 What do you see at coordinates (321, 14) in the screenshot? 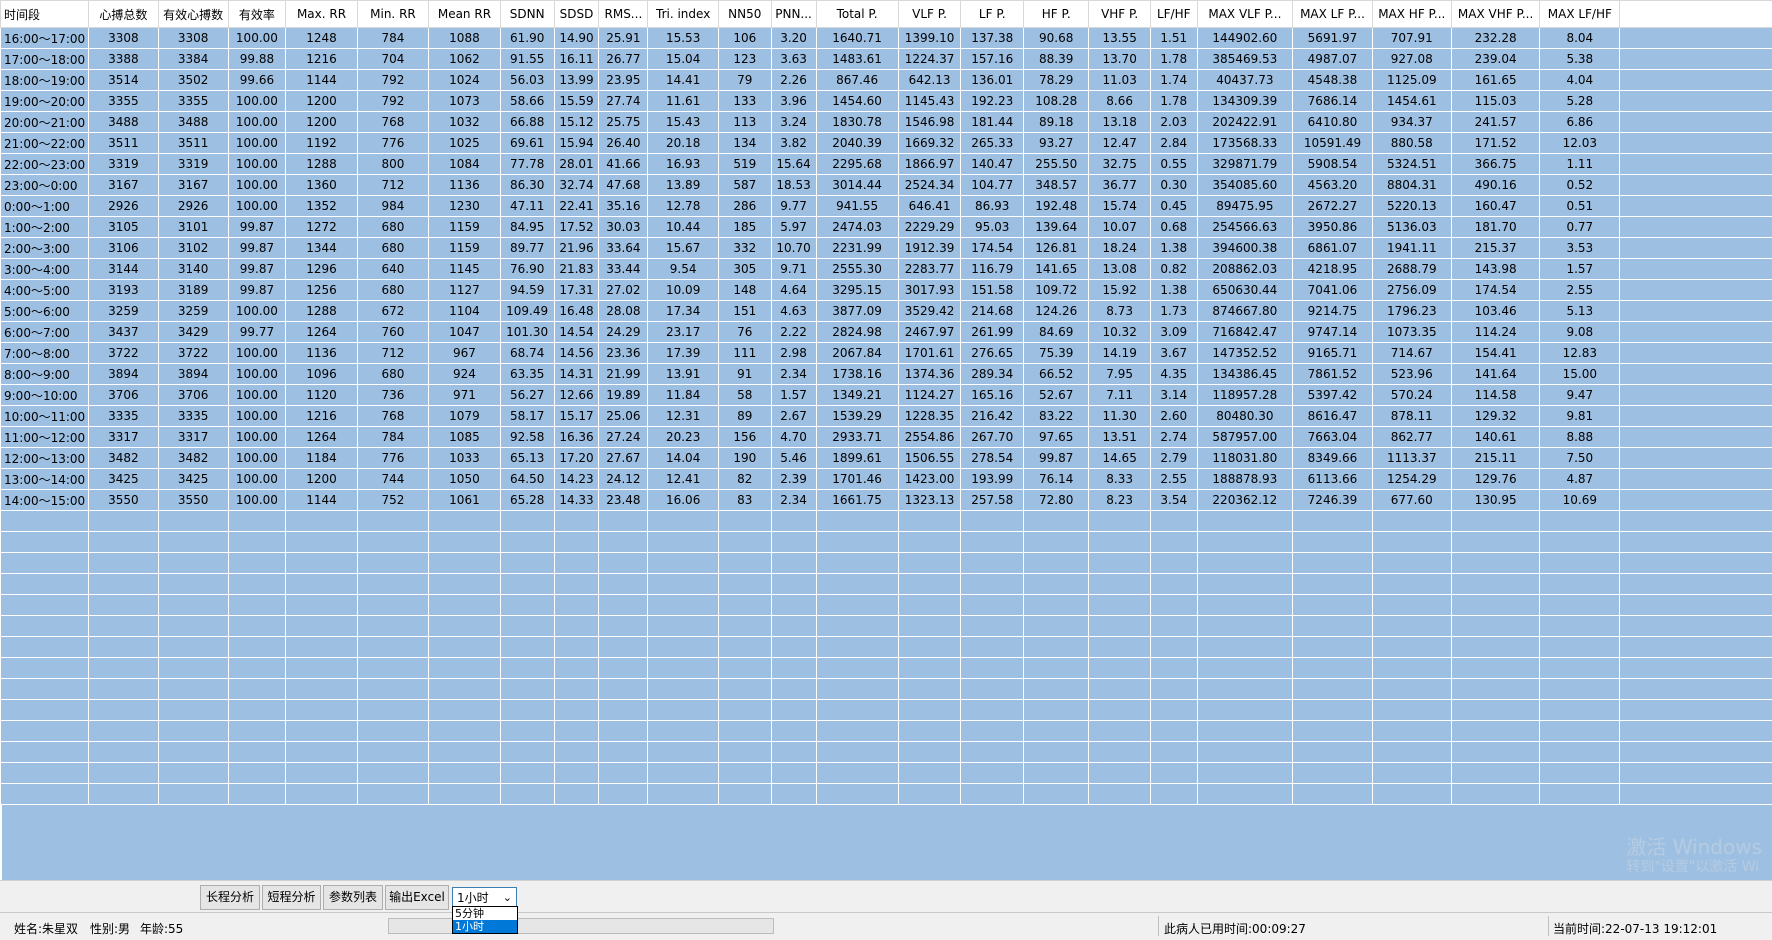
I see `column-header: Max. RR` at bounding box center [321, 14].